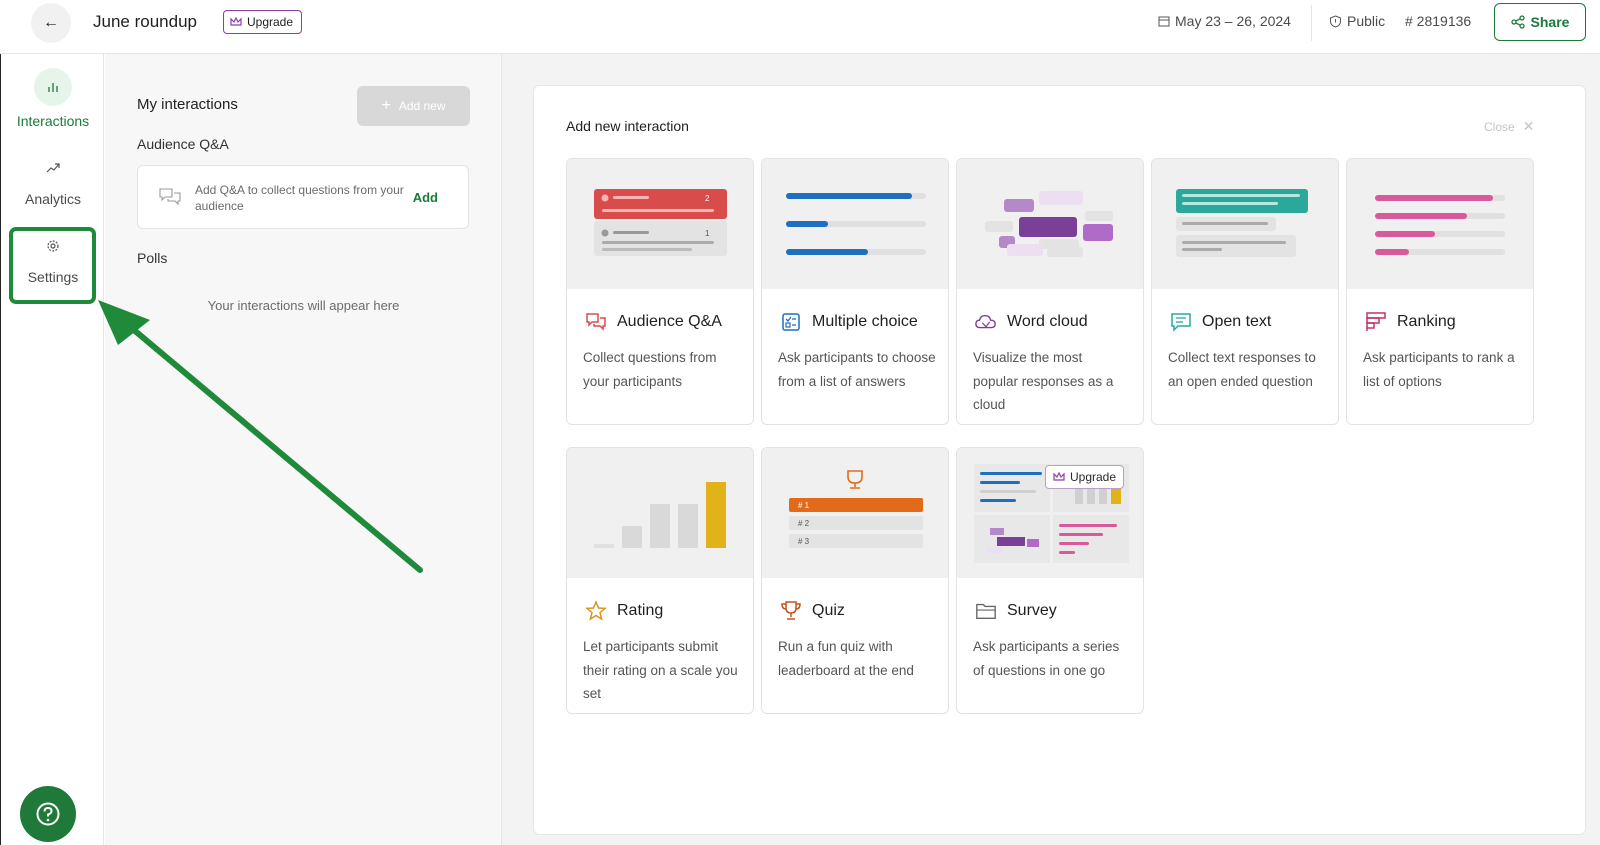 The image size is (1600, 845). What do you see at coordinates (425, 197) in the screenshot?
I see `add-qa-button: Add` at bounding box center [425, 197].